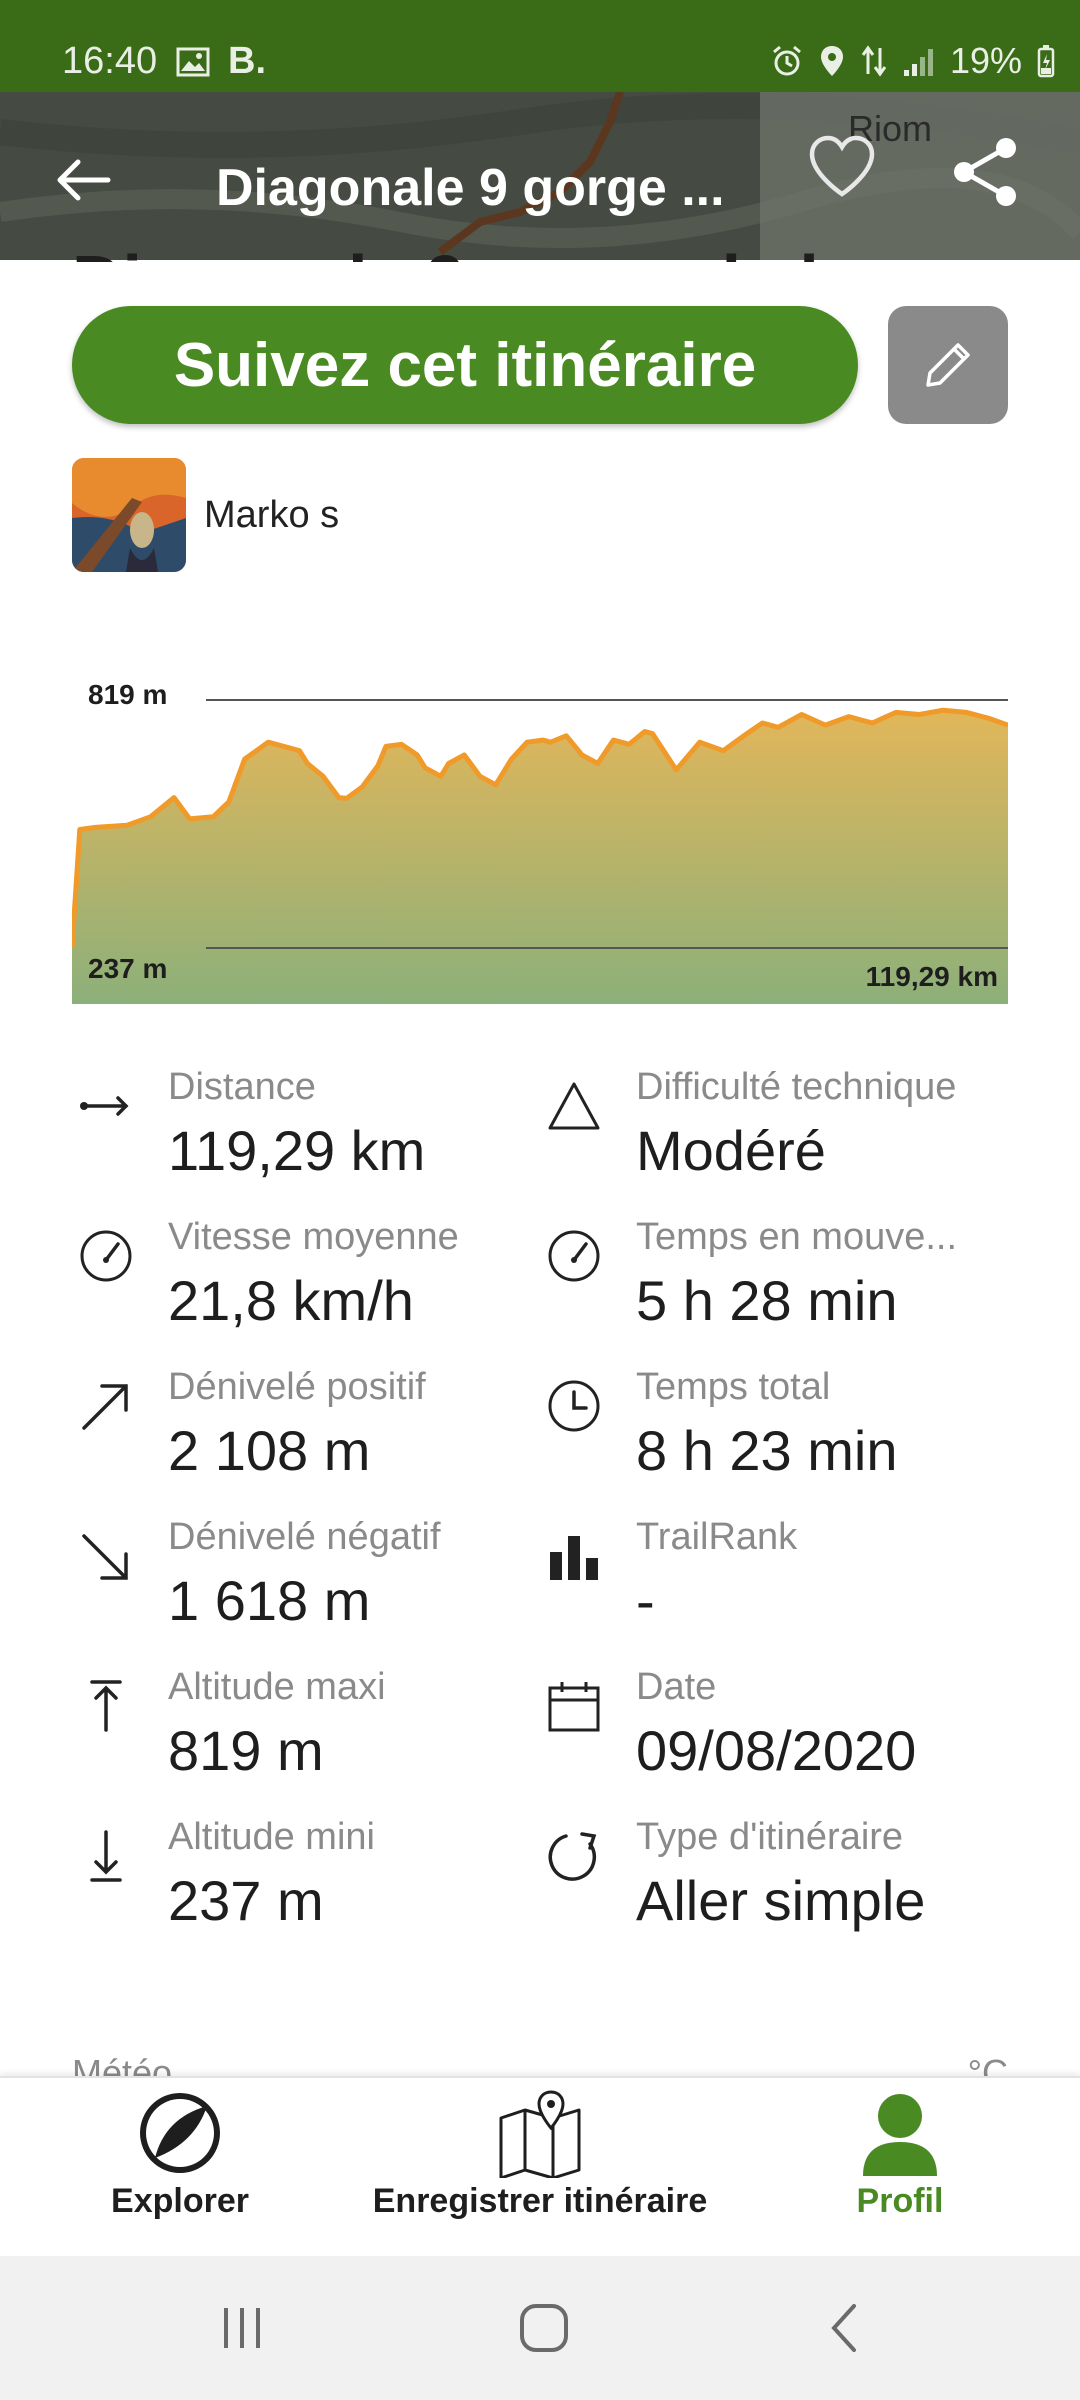  I want to click on follow-route-button: Suivez cet itinéraire, so click(465, 365).